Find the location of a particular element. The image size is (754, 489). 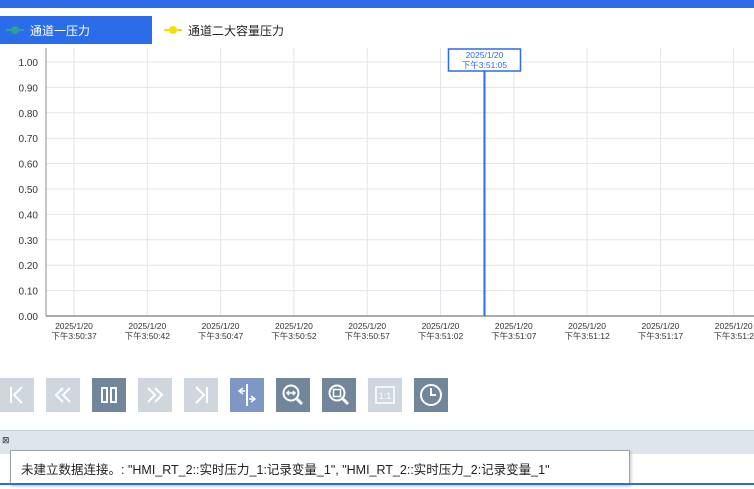

trend-toolbar: 1:1 is located at coordinates (377, 396).